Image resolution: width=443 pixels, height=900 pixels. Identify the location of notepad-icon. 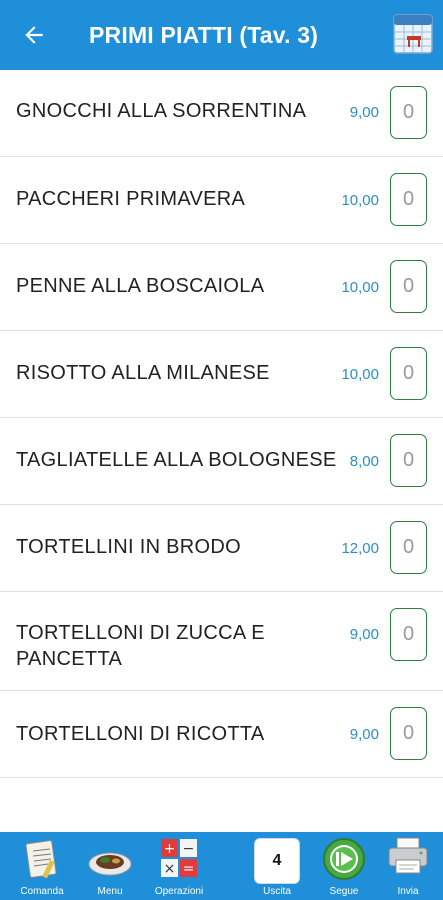
(41, 859).